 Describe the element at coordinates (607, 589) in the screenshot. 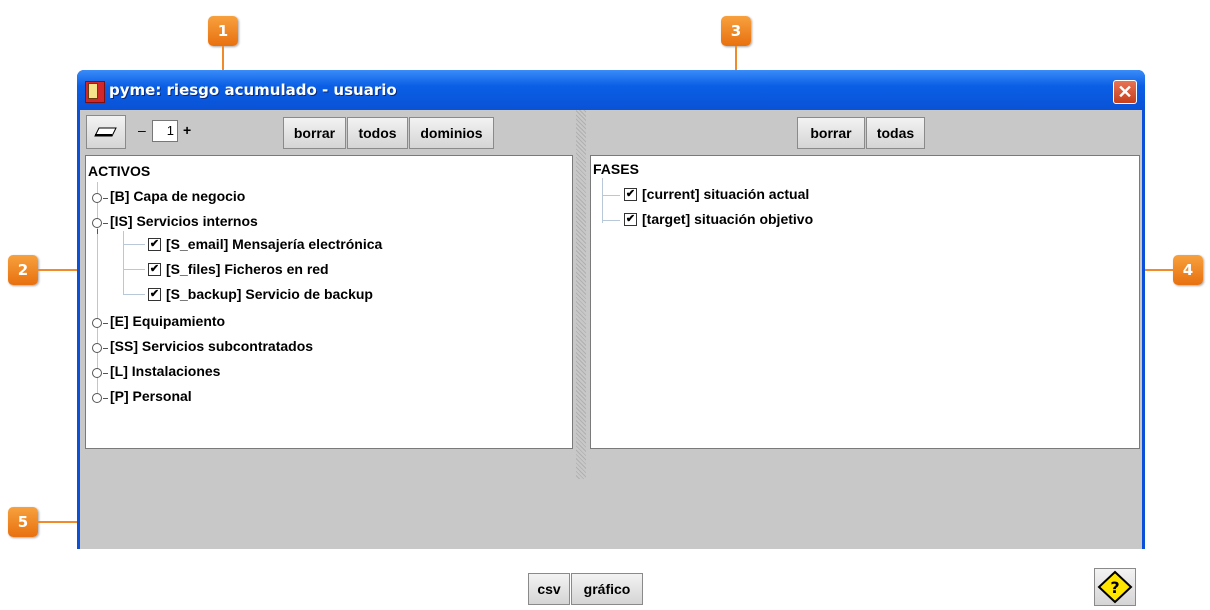

I see `grafico-button: gráfico` at that location.